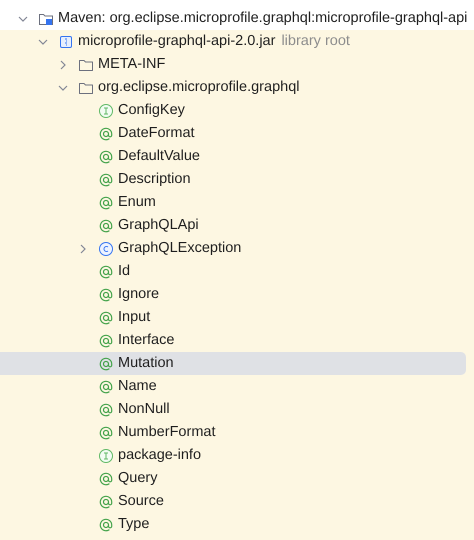  Describe the element at coordinates (132, 64) in the screenshot. I see `node-label: META-INF` at that location.